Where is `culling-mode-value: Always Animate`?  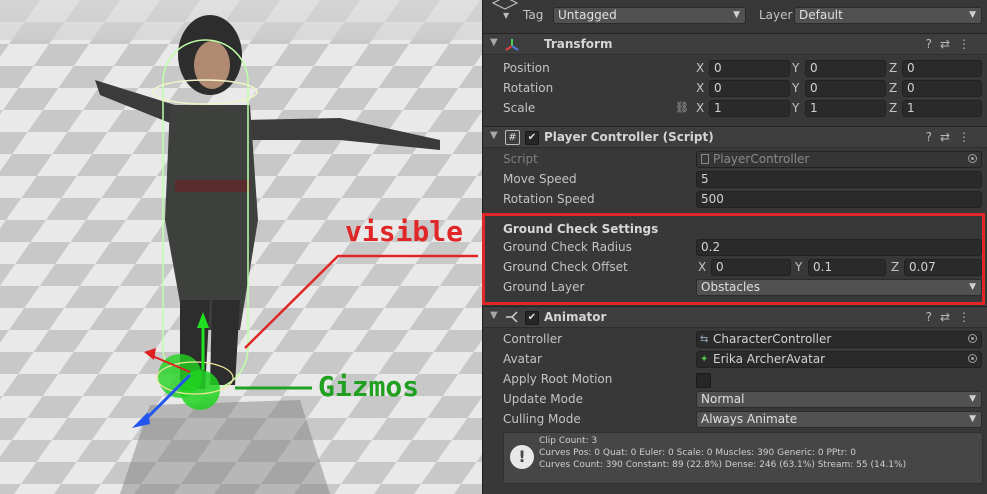 culling-mode-value: Always Animate is located at coordinates (749, 419).